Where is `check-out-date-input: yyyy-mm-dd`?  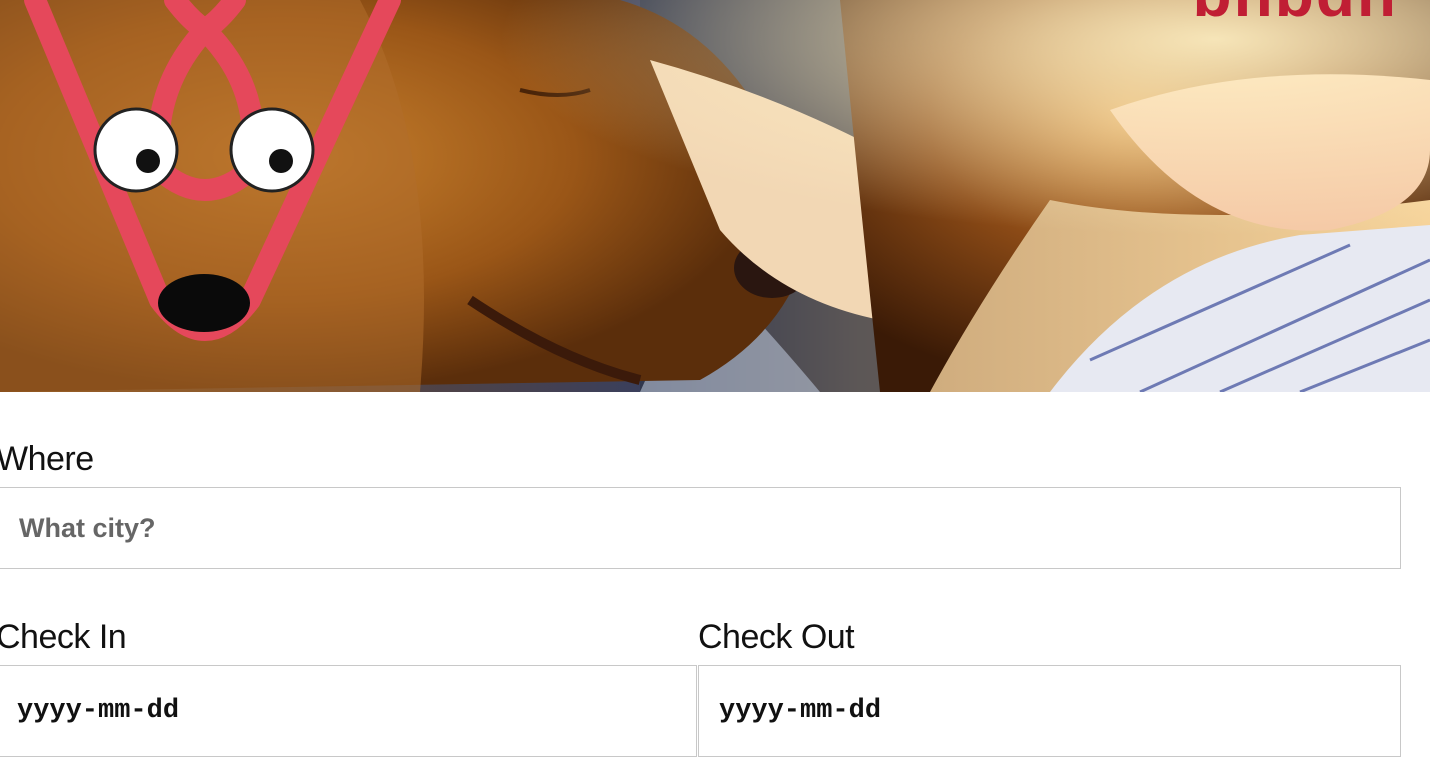 check-out-date-input: yyyy-mm-dd is located at coordinates (1049, 711).